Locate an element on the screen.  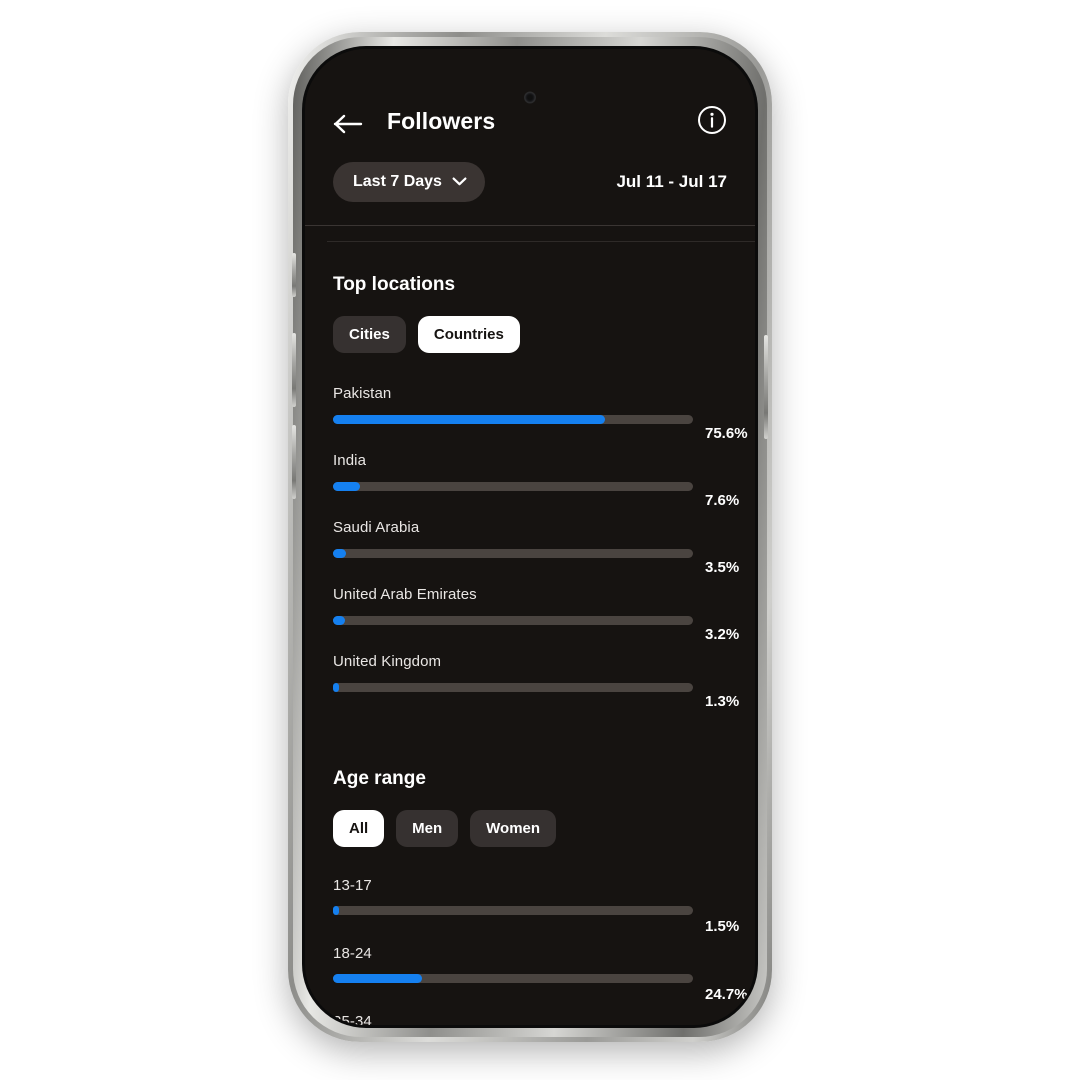
bar-row: Pakistan 75.6% is located at coordinates (540, 413).